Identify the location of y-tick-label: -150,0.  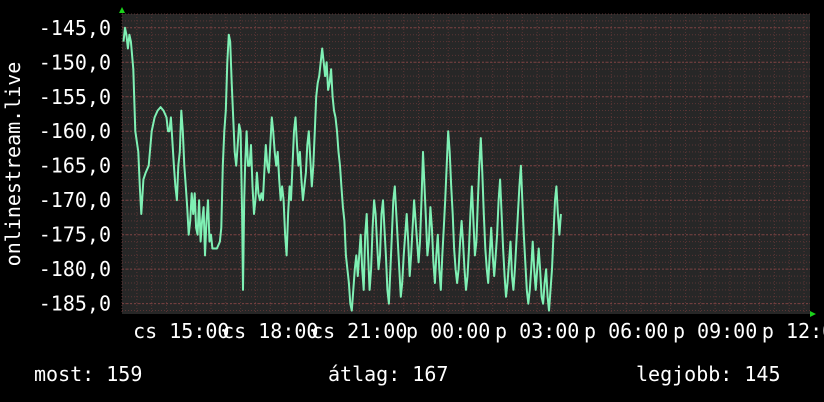
(75, 62).